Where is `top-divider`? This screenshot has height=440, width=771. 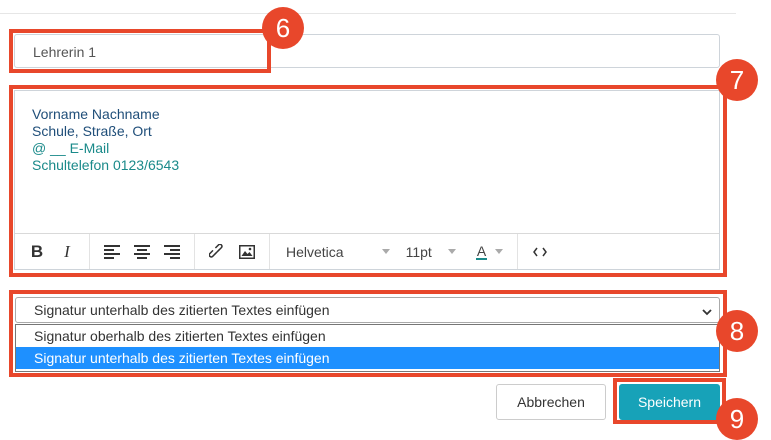 top-divider is located at coordinates (368, 13).